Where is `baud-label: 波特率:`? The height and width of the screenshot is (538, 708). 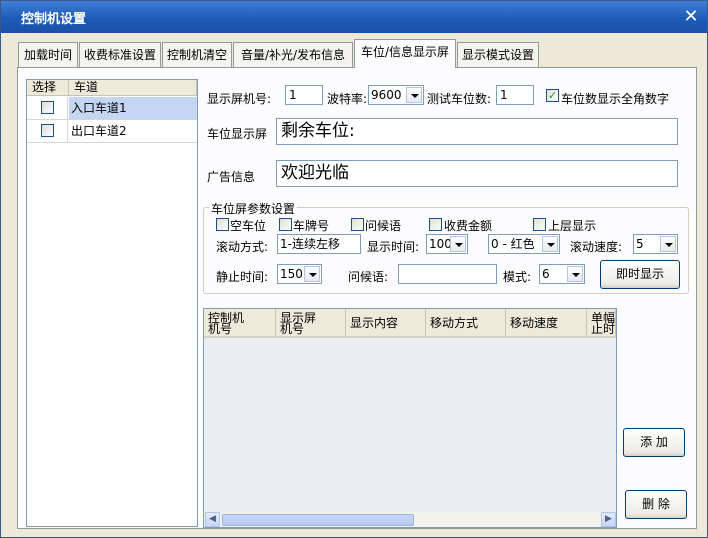
baud-label: 波特率: is located at coordinates (347, 99).